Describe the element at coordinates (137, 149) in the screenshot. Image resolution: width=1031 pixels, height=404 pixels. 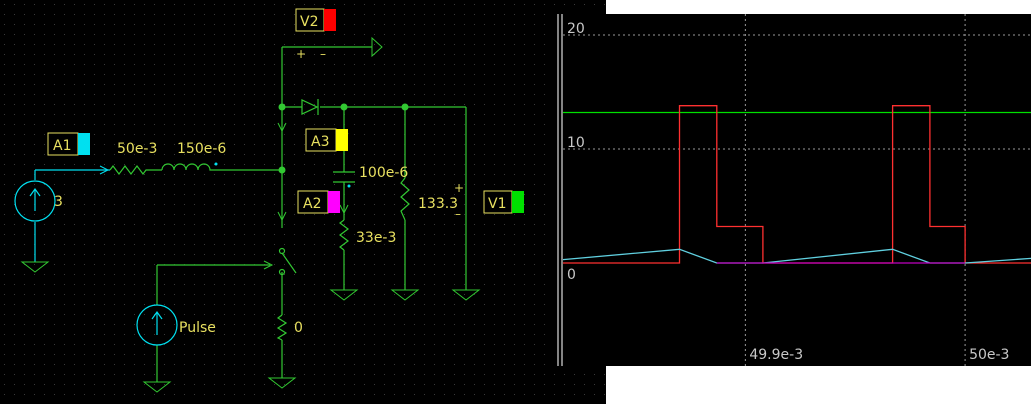
I see `series-resistor-value: 50e-3` at that location.